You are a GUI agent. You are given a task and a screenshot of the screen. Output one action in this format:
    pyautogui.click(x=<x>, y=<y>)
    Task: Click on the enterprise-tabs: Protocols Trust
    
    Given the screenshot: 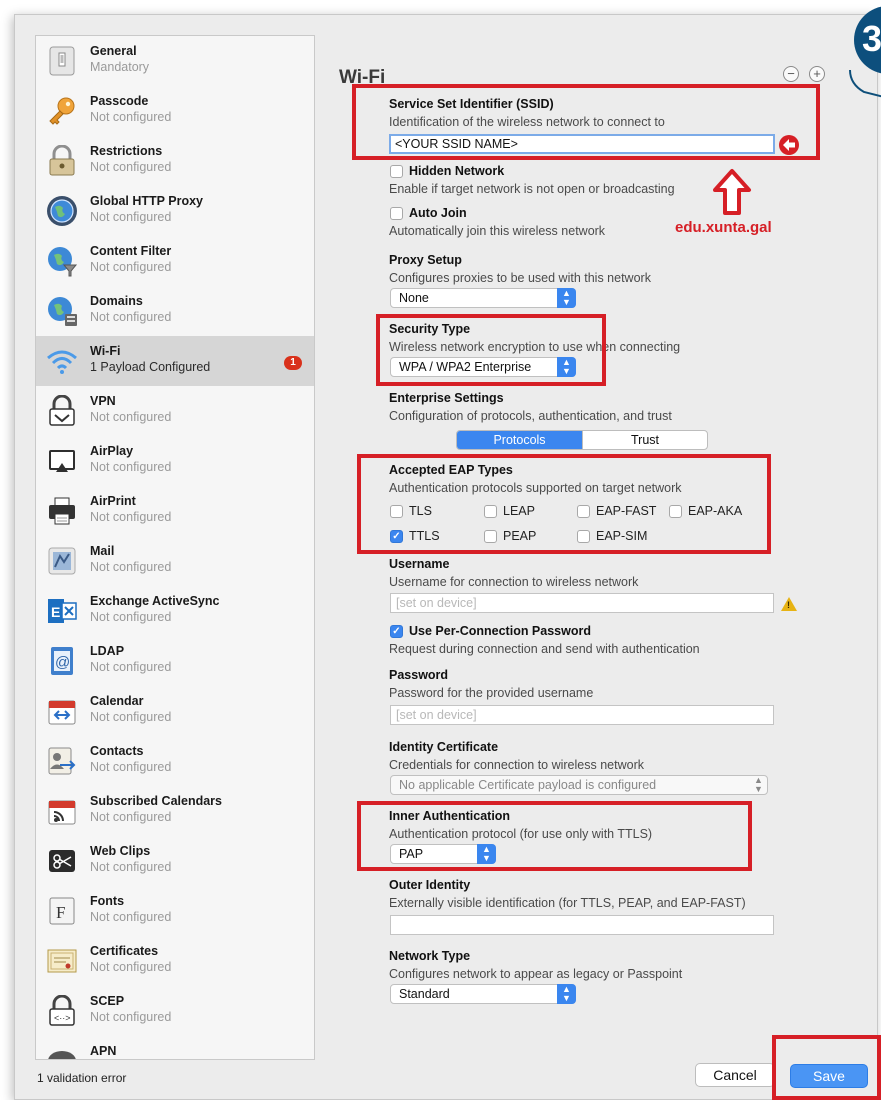 What is the action you would take?
    pyautogui.click(x=582, y=440)
    